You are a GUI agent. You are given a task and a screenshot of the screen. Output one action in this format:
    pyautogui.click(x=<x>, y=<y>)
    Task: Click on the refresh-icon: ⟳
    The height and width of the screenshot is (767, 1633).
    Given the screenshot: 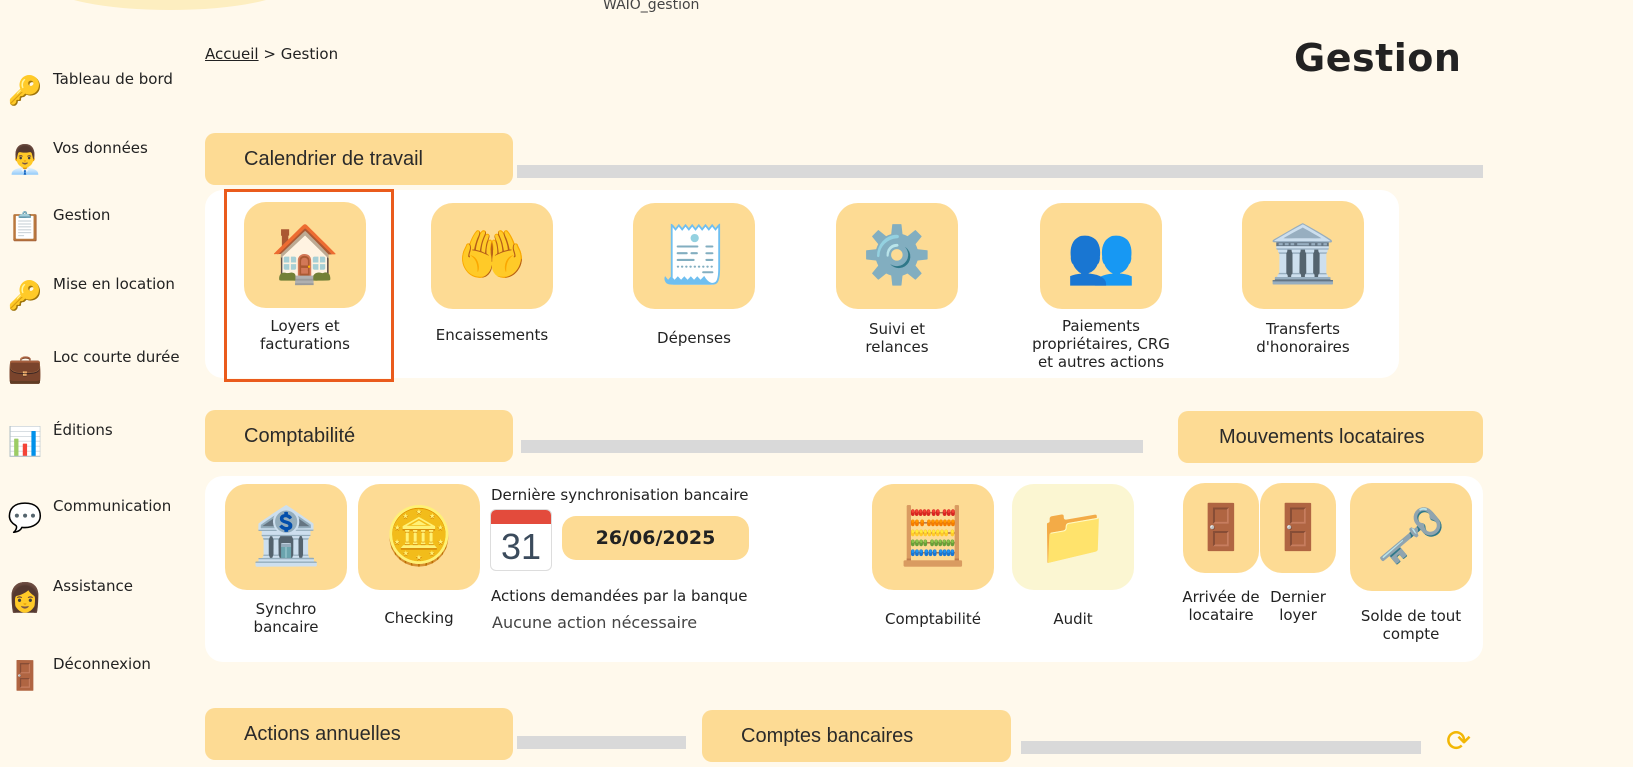 What is the action you would take?
    pyautogui.click(x=1458, y=742)
    